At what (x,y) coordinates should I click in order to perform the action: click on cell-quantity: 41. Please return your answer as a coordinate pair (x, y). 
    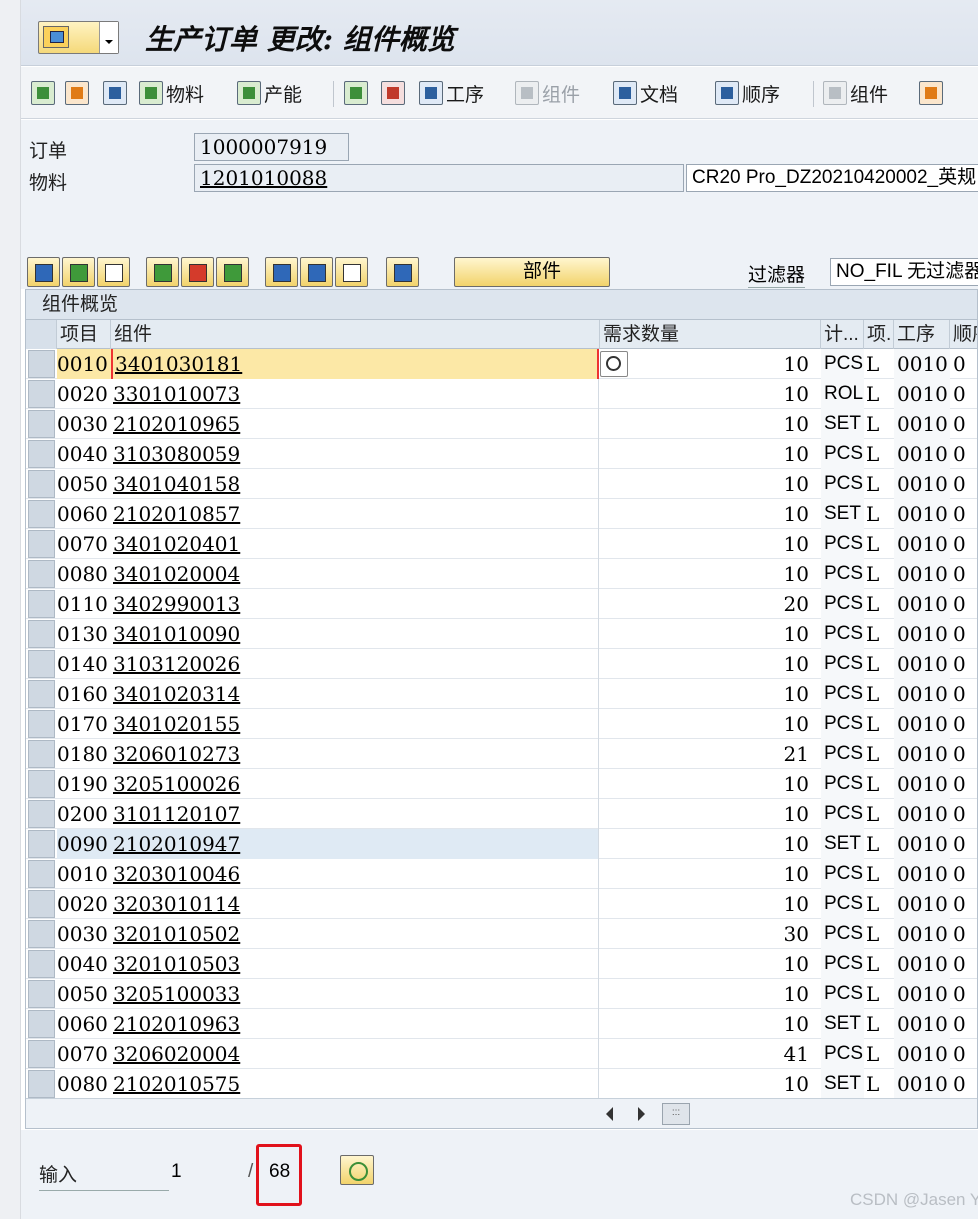
    Looking at the image, I should click on (710, 1054).